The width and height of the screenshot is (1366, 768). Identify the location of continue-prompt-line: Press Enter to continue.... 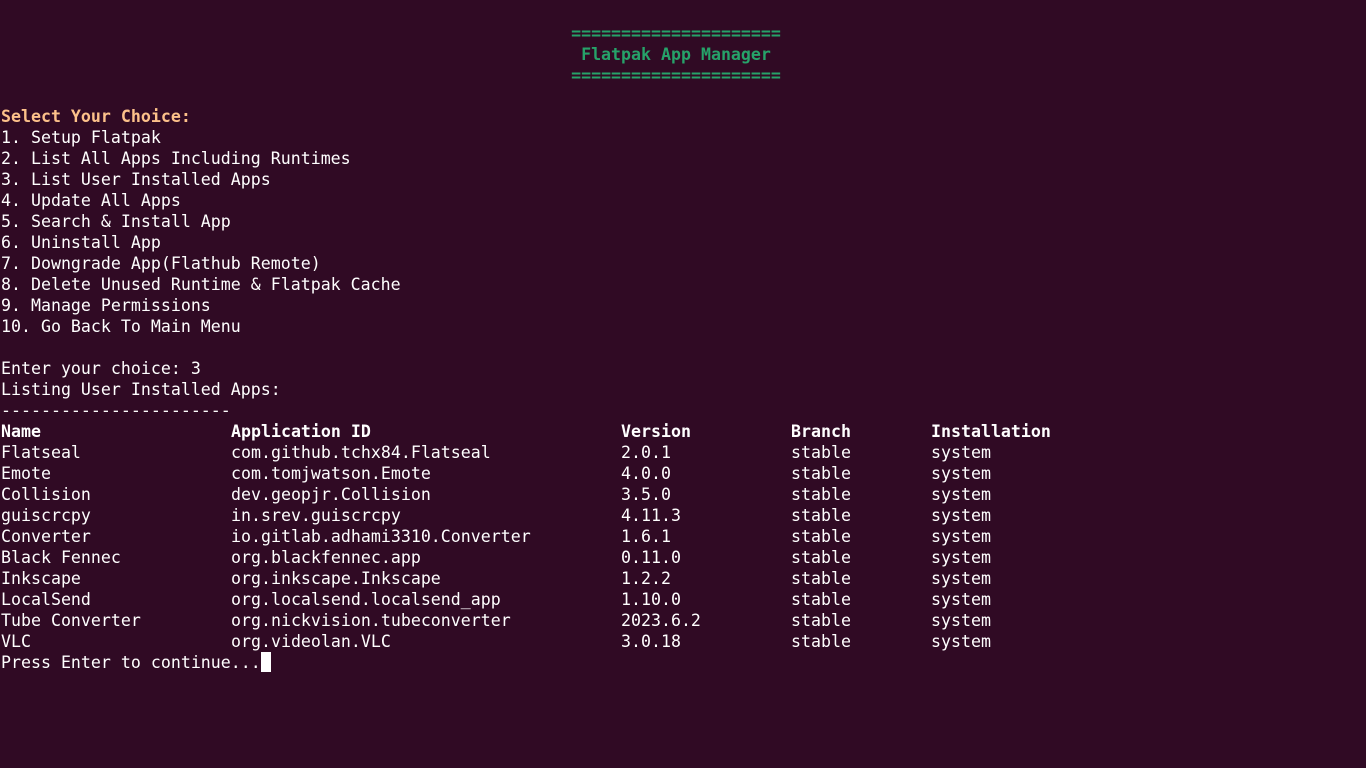
(136, 662).